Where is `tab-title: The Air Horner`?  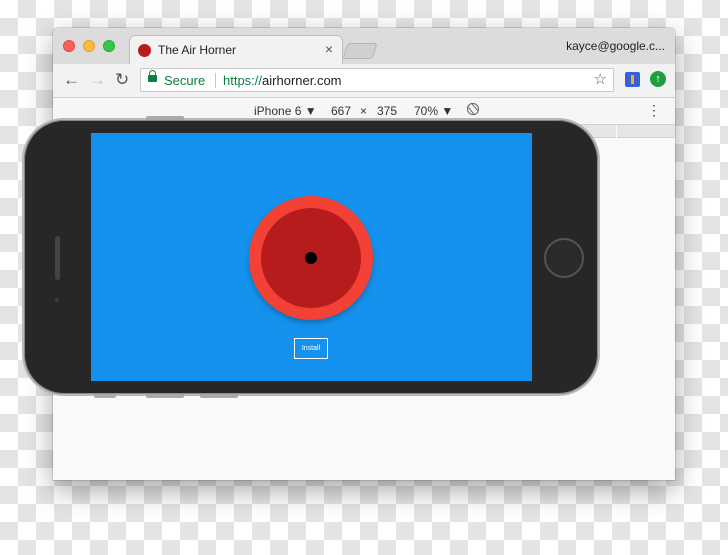 tab-title: The Air Horner is located at coordinates (197, 50).